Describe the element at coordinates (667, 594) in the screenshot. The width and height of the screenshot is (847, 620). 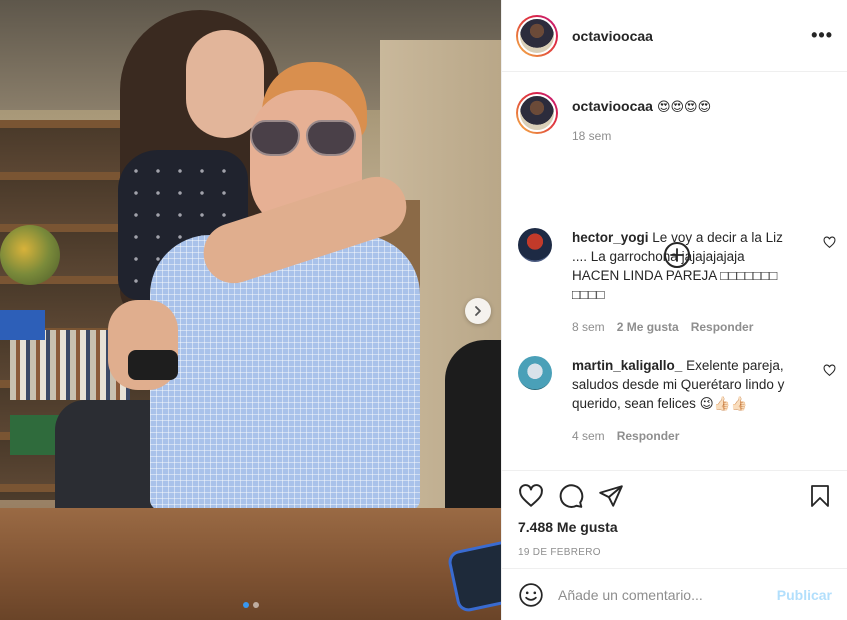
I see `comment-input` at that location.